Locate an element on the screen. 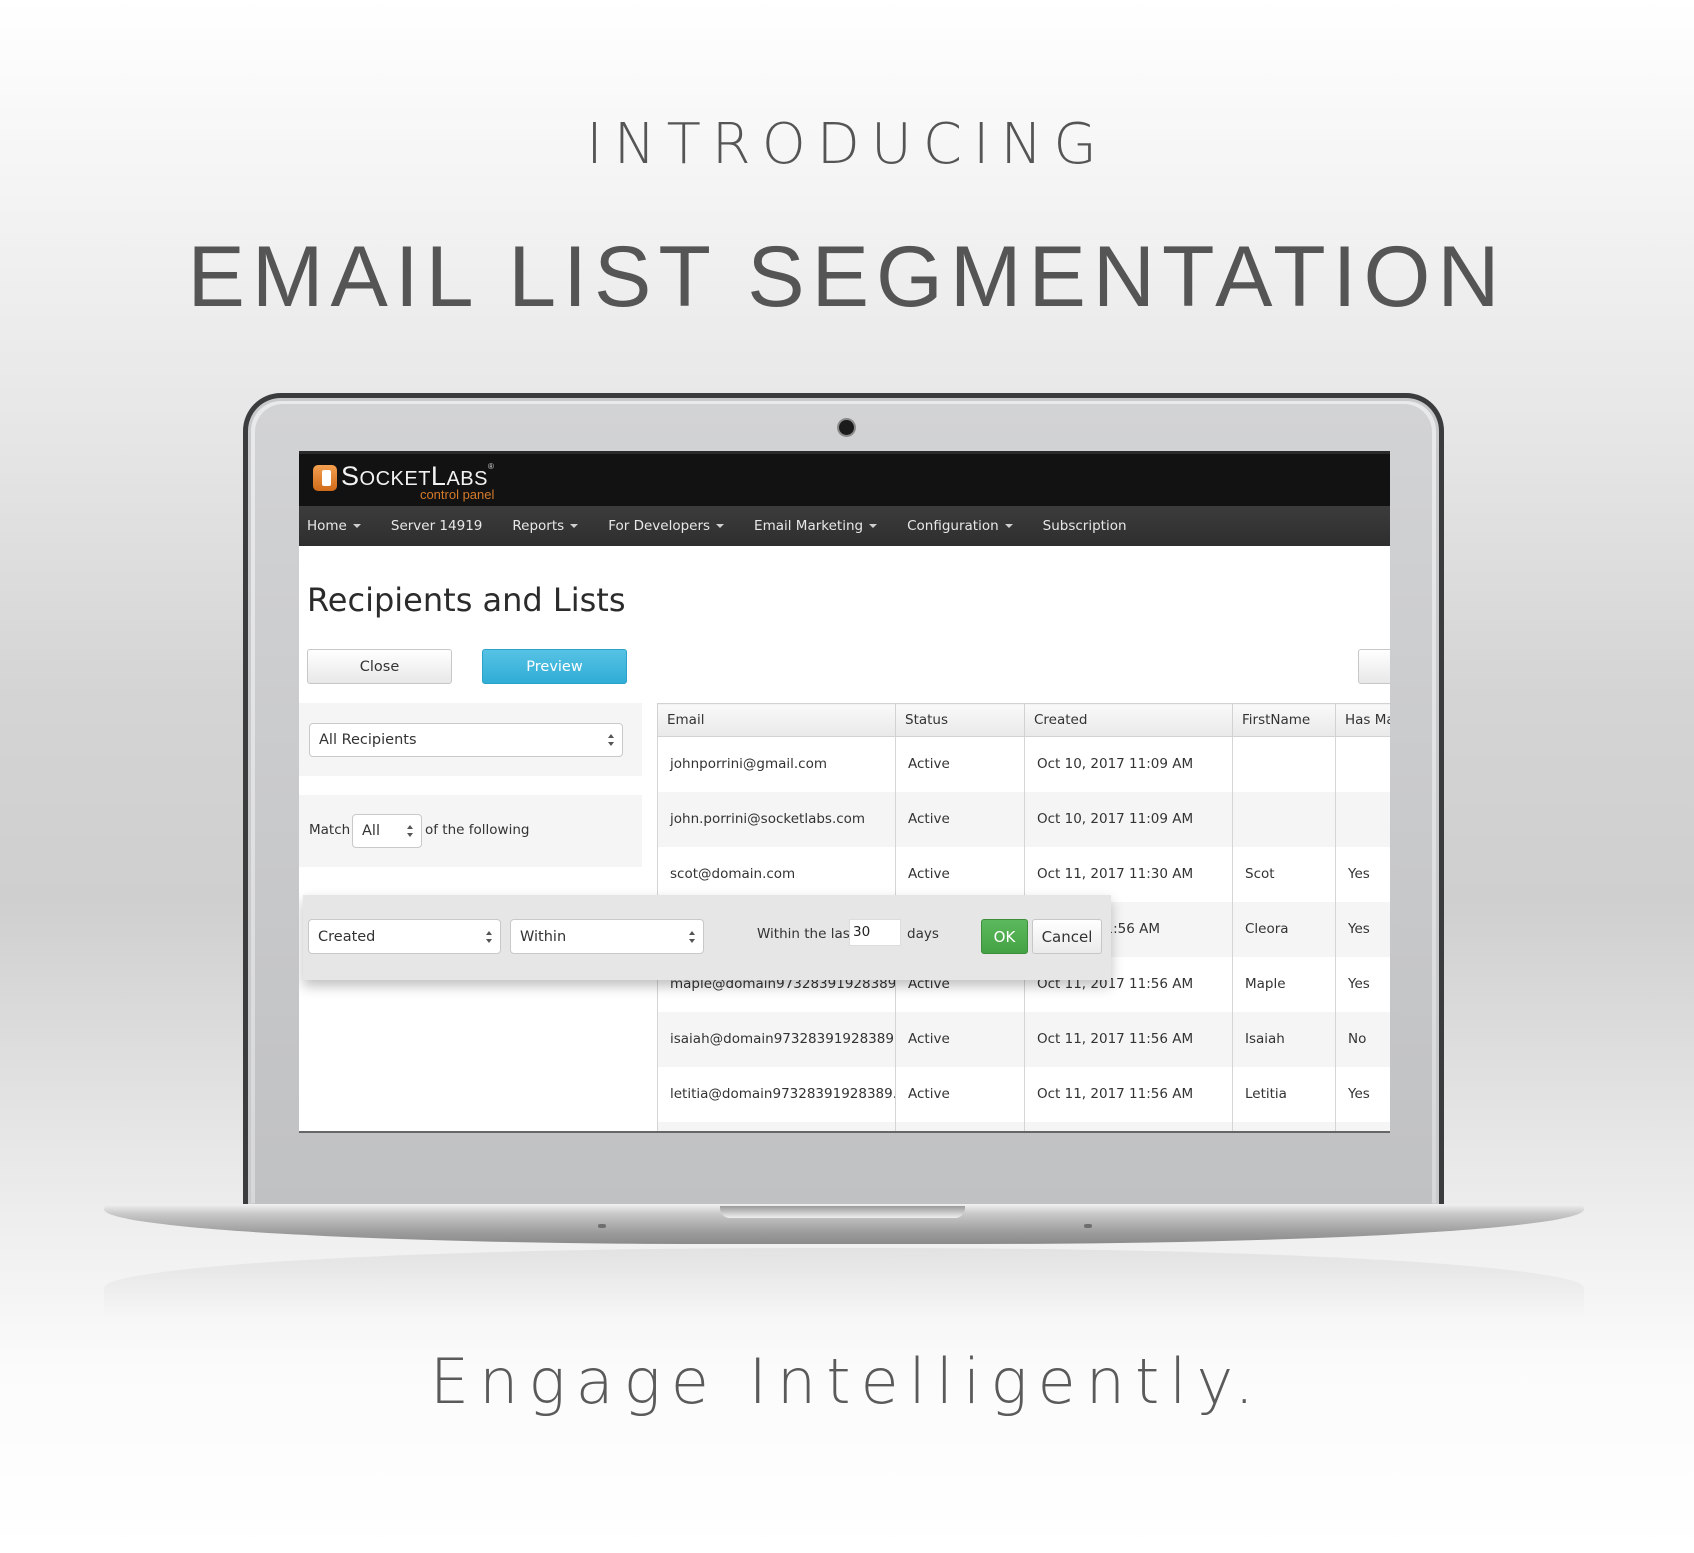  column-header: FirstName is located at coordinates (1284, 720).